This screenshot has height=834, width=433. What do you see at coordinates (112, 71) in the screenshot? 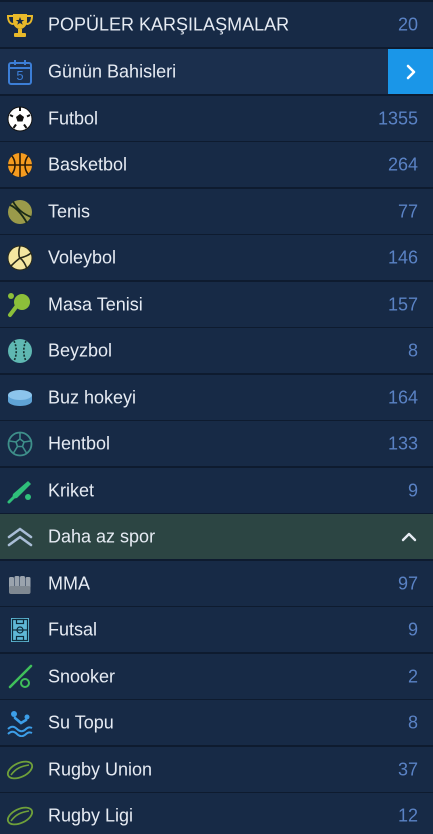
I see `menu-item-label: Günün Bahisleri` at bounding box center [112, 71].